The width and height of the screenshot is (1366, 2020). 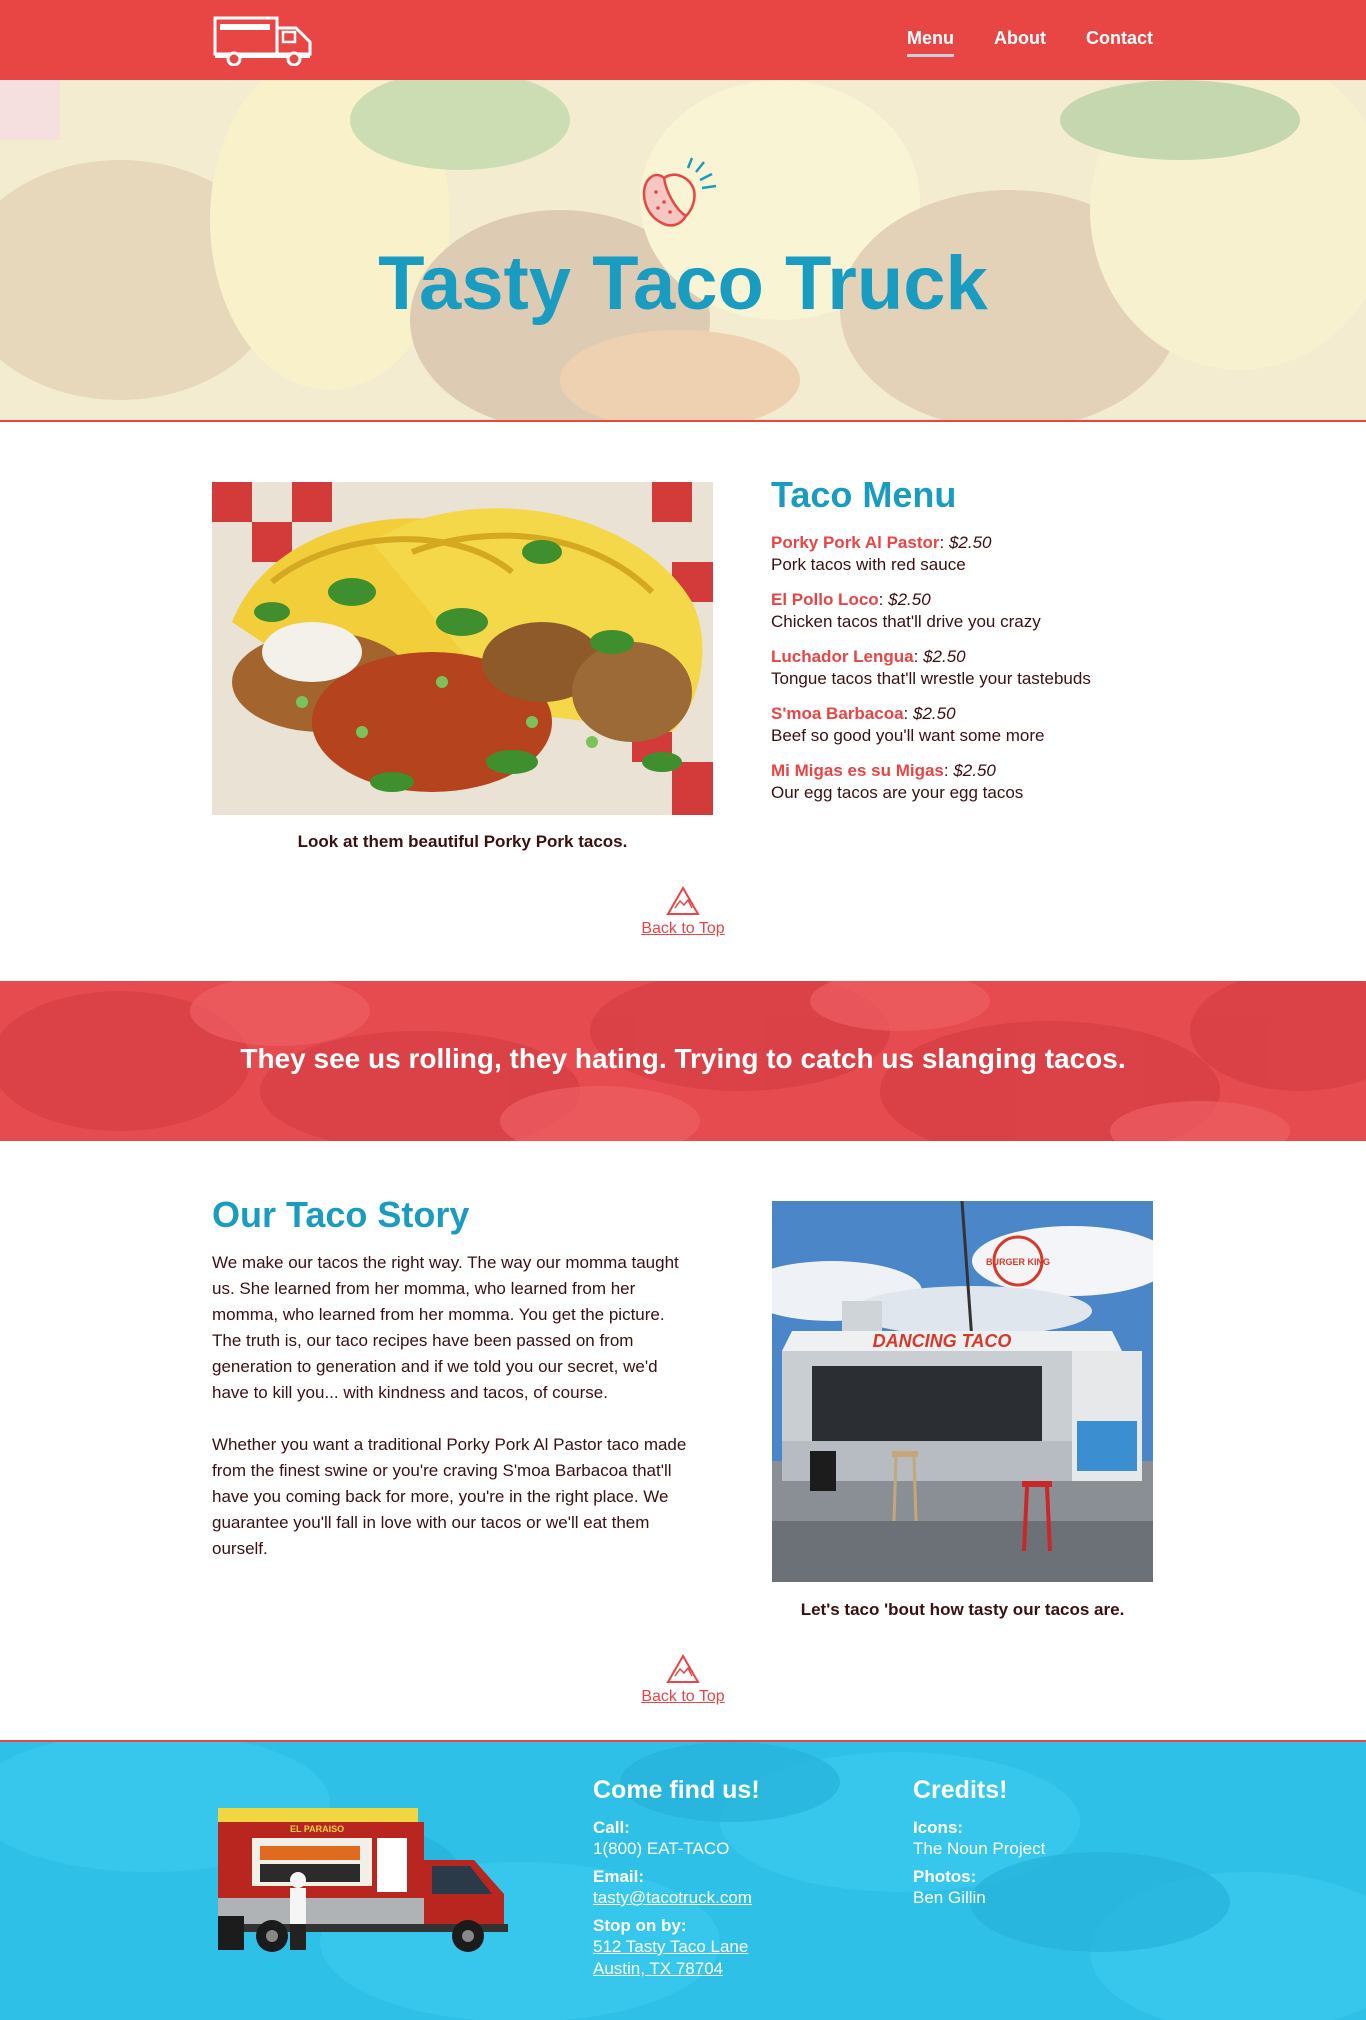 What do you see at coordinates (640, 1925) in the screenshot?
I see `address-label: Stop on by:` at bounding box center [640, 1925].